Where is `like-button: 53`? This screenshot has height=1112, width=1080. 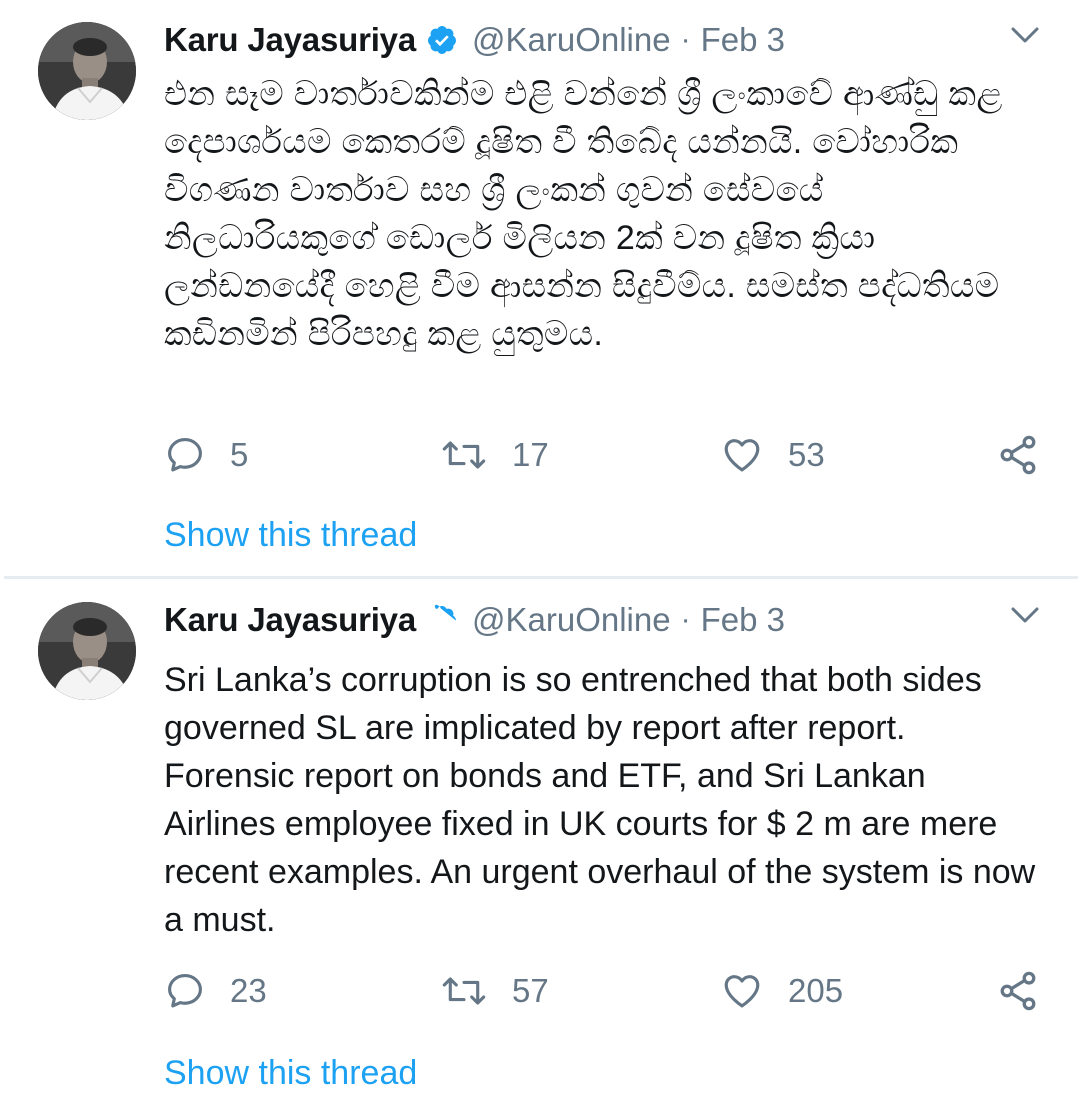 like-button: 53 is located at coordinates (772, 455).